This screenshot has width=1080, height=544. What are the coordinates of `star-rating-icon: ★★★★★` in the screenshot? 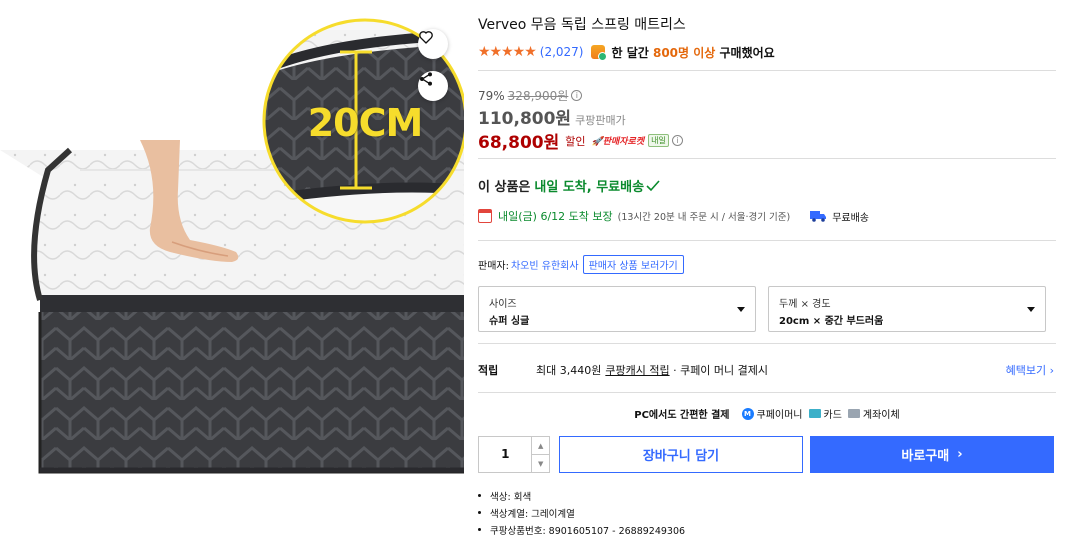 It's located at (507, 52).